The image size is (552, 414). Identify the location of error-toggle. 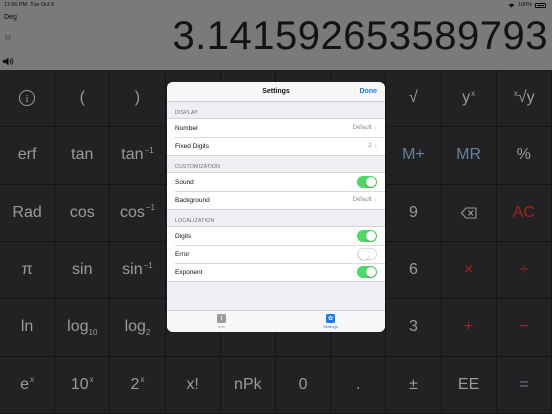
(367, 254).